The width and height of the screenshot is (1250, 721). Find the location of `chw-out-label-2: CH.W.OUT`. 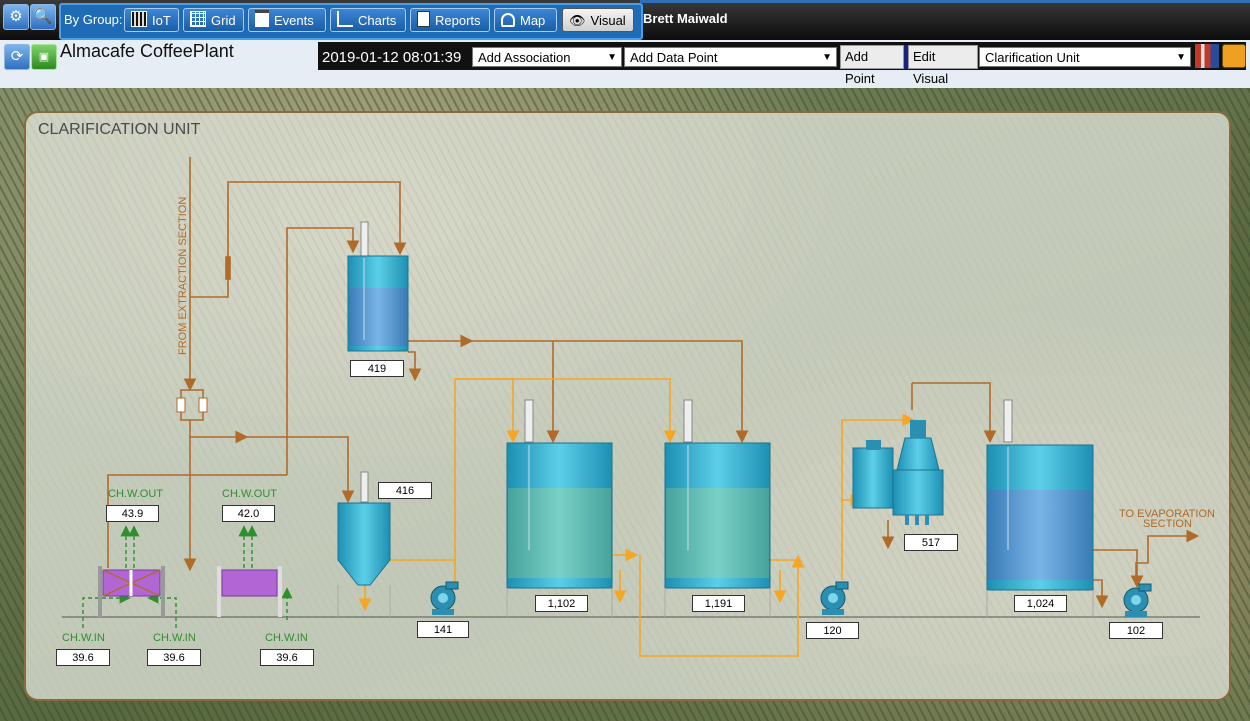

chw-out-label-2: CH.W.OUT is located at coordinates (249, 494).